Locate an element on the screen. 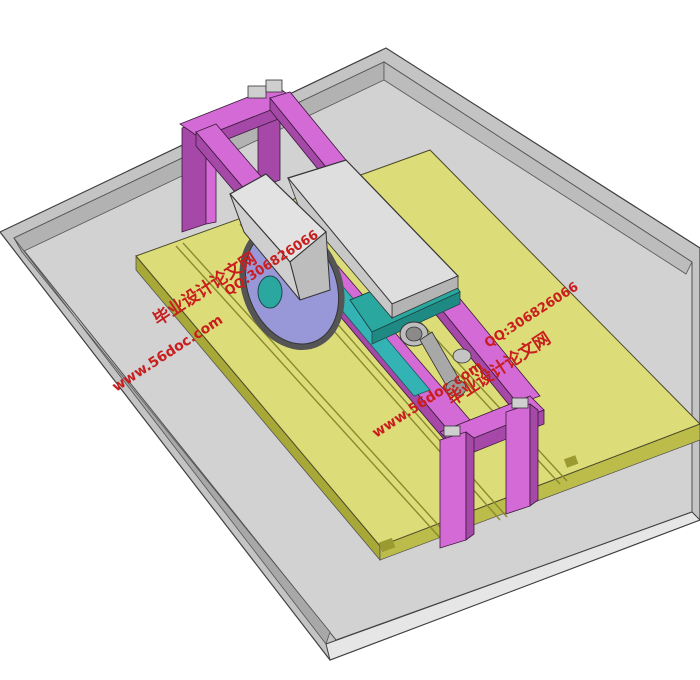 The height and width of the screenshot is (680, 700). front-leg-left-side is located at coordinates (470, 486).